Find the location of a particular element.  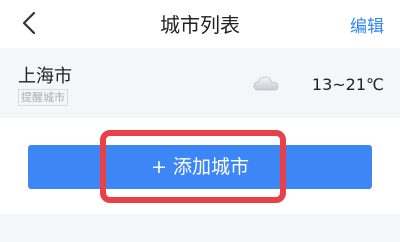

reminder-city-badge: 提醒城市 is located at coordinates (43, 97).